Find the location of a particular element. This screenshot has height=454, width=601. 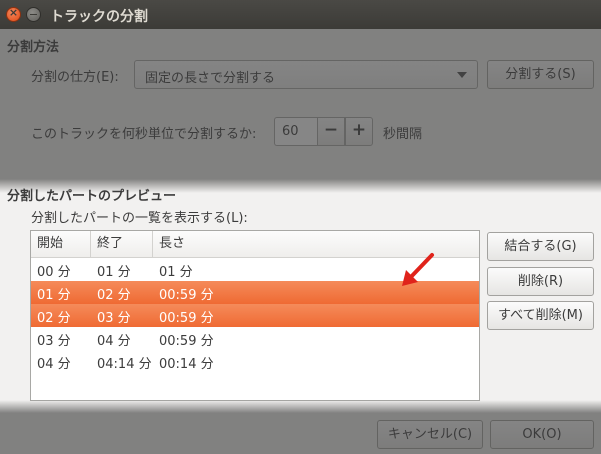

split-mode-value: 固定の長さで分割する is located at coordinates (210, 78).